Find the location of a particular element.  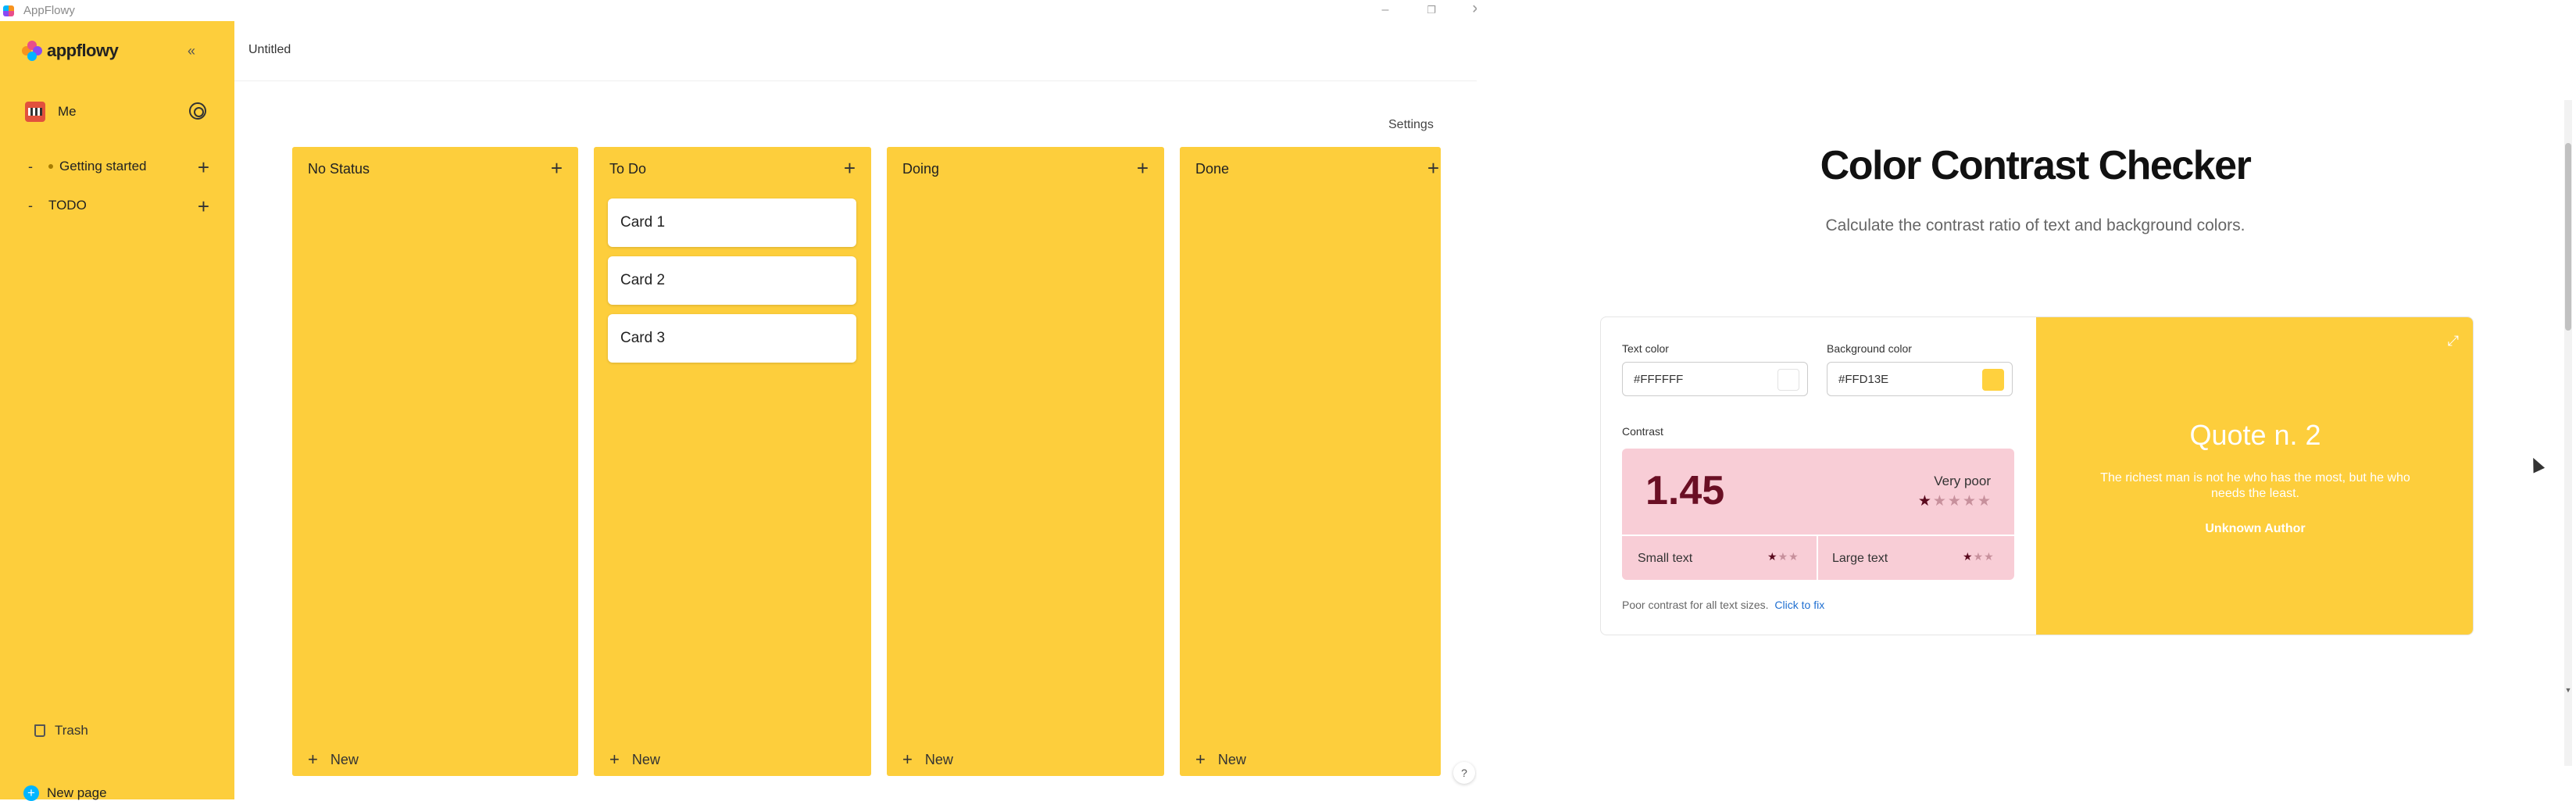

avatar is located at coordinates (35, 112).